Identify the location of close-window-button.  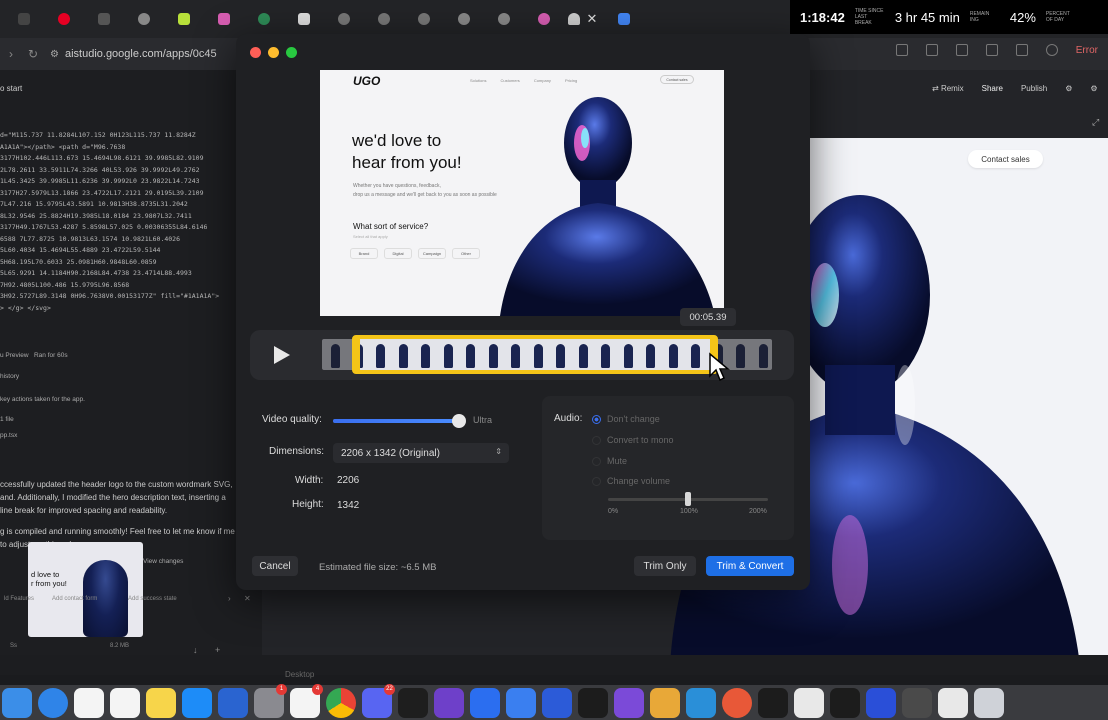
(255, 52).